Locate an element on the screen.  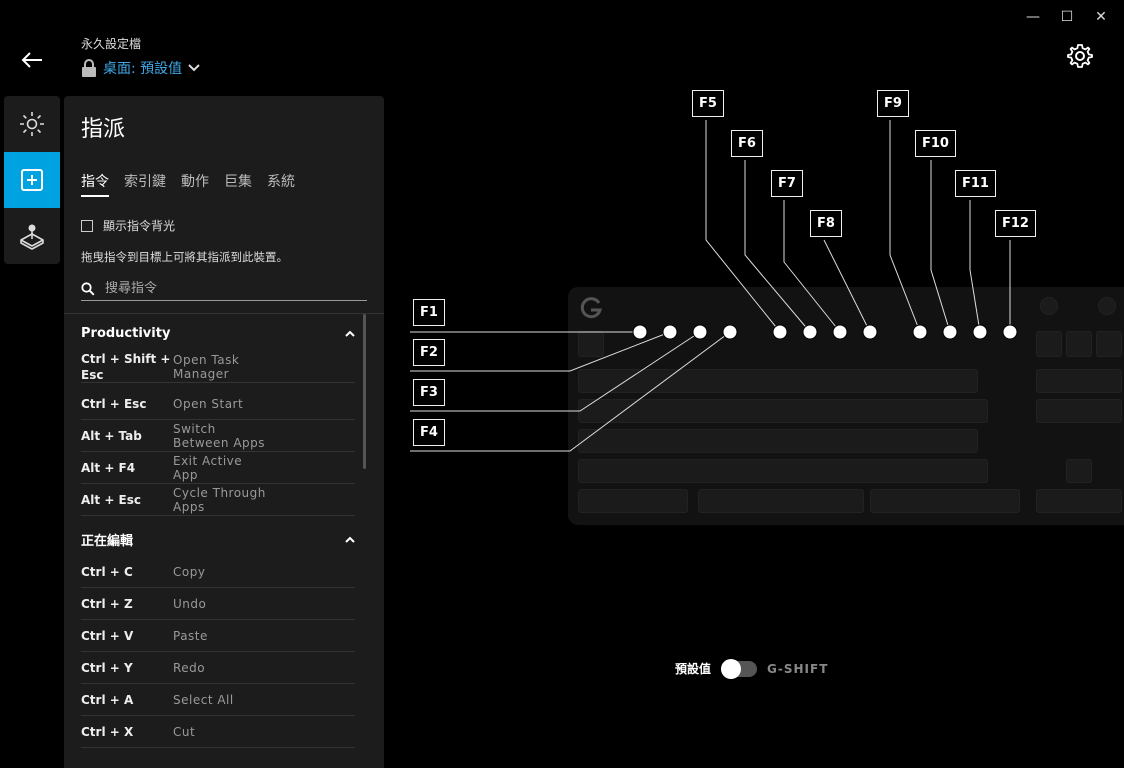
callout-f6: F6 is located at coordinates (747, 143).